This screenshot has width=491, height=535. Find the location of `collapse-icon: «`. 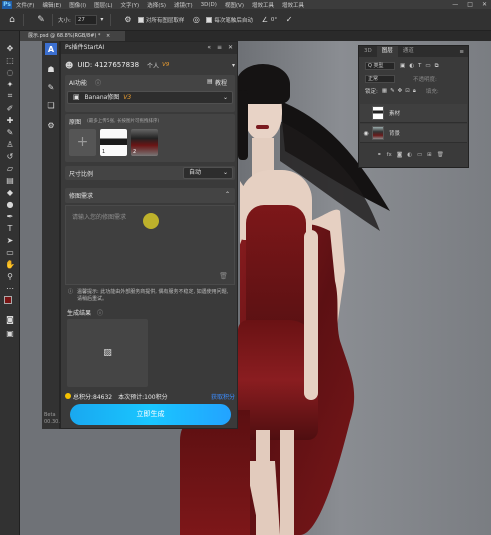

collapse-icon: « is located at coordinates (209, 47).